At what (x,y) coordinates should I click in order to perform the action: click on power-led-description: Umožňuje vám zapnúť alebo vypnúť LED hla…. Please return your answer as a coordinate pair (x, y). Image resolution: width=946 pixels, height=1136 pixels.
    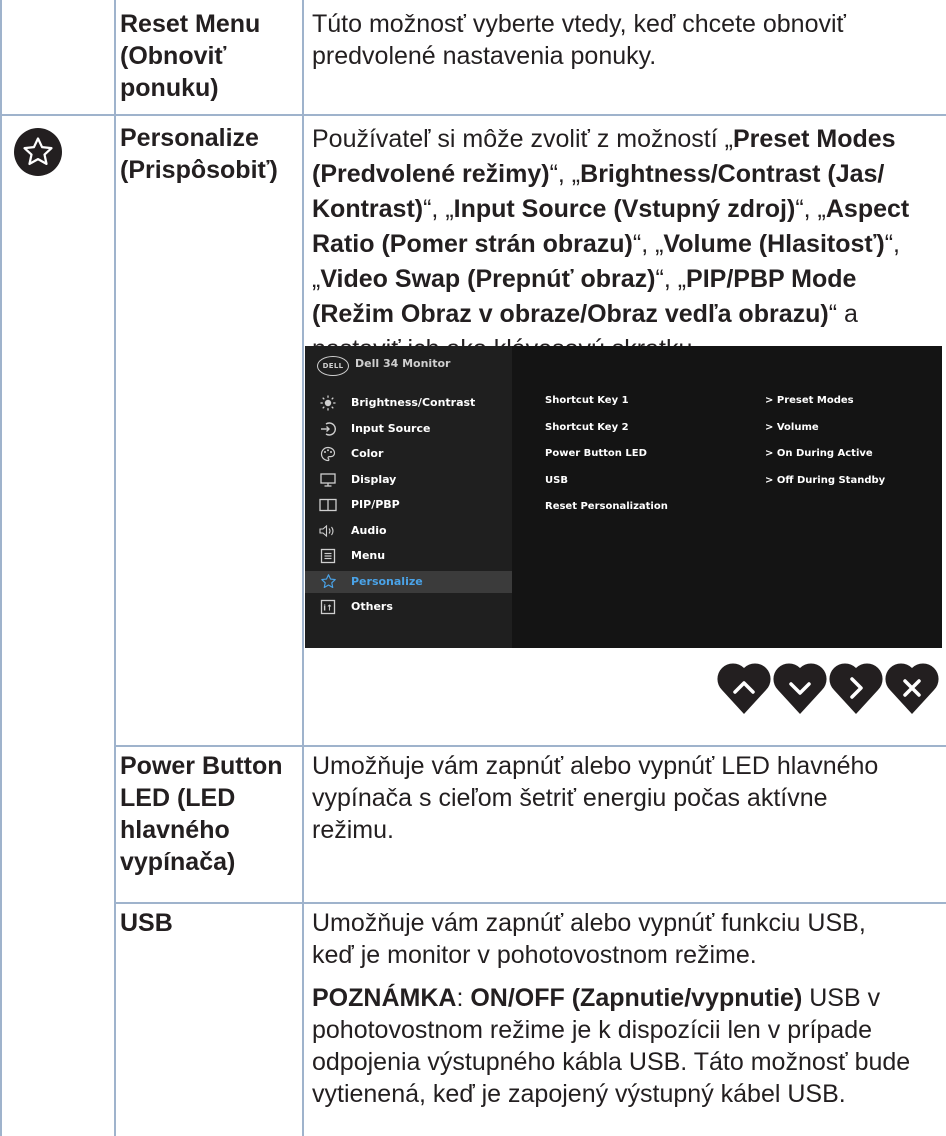
    Looking at the image, I should click on (595, 798).